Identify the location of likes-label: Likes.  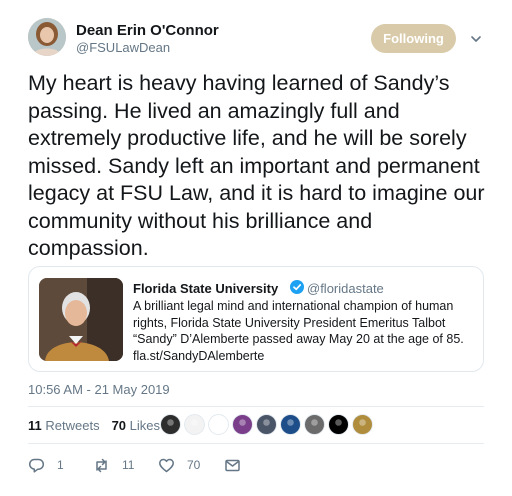
(145, 425).